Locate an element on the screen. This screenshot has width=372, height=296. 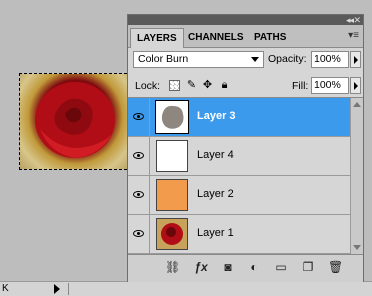
link-icon: ⛓ is located at coordinates (172, 267).